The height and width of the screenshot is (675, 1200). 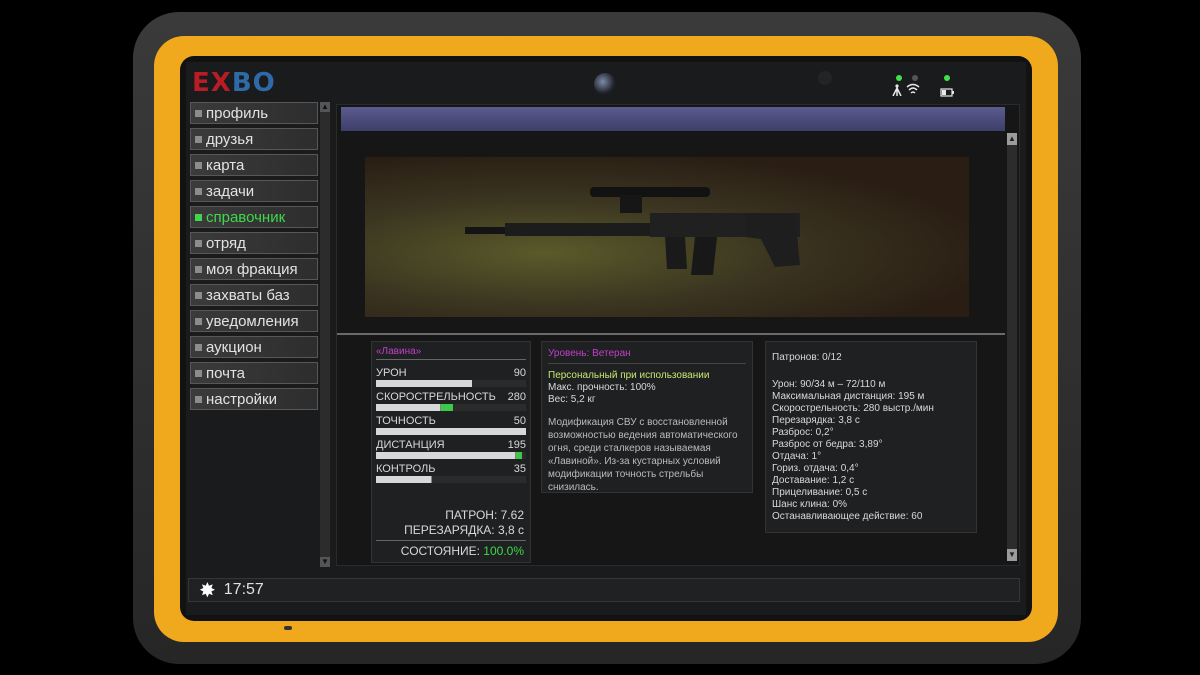 What do you see at coordinates (899, 78) in the screenshot?
I see `signal-led-icon` at bounding box center [899, 78].